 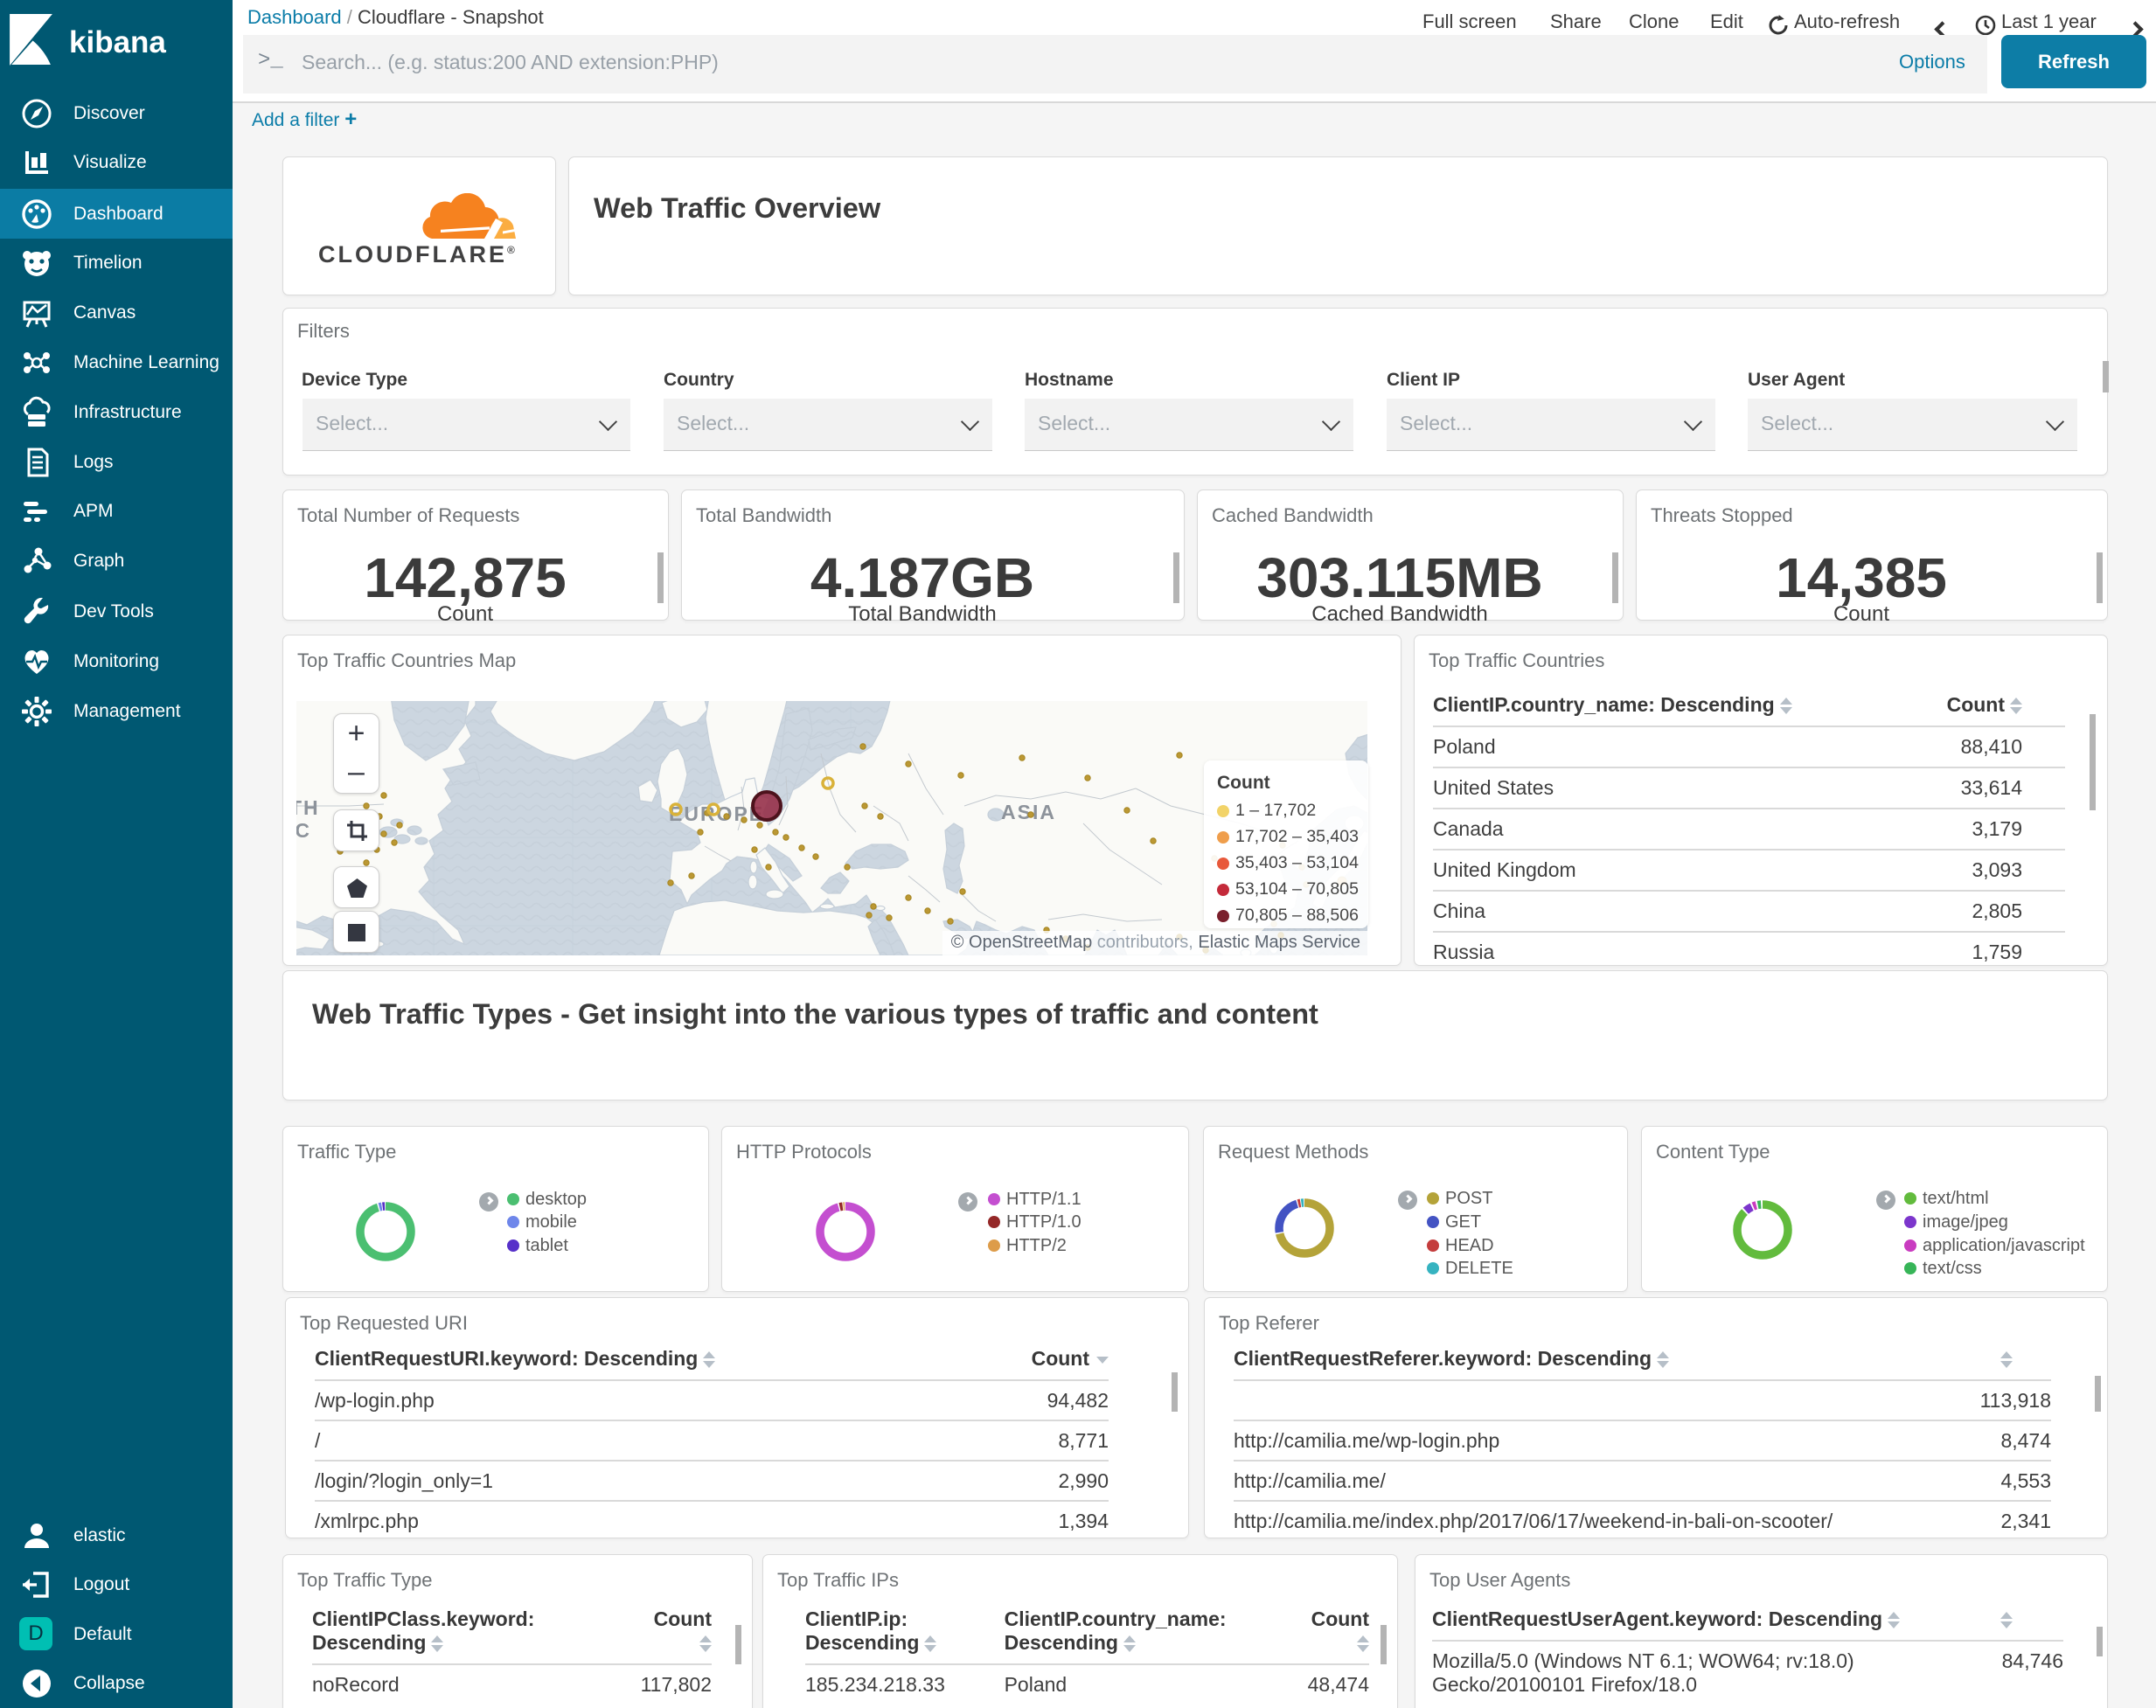 What do you see at coordinates (303, 830) in the screenshot?
I see `svg-text: IC` at bounding box center [303, 830].